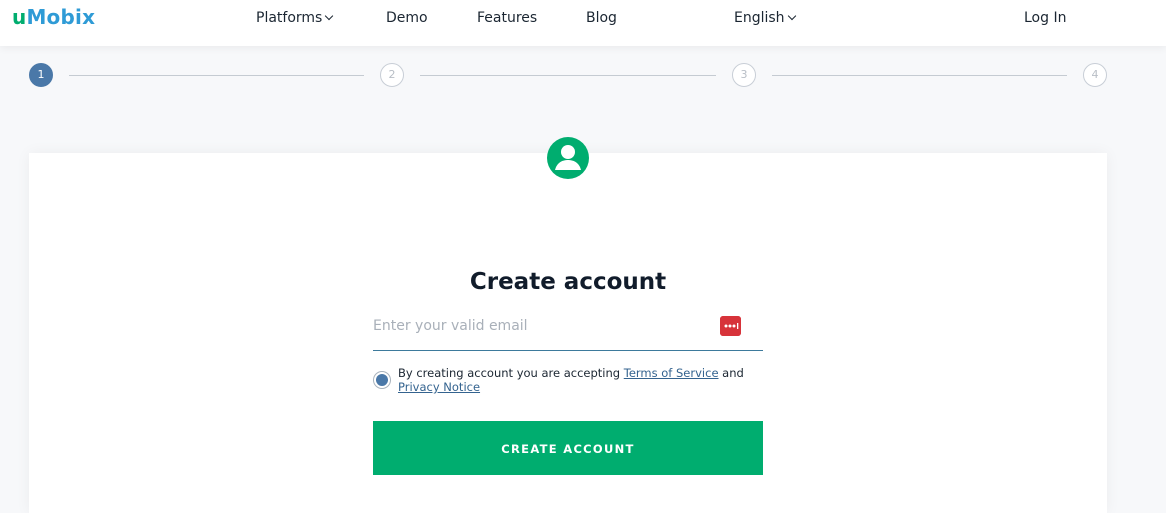  I want to click on nav-platforms: Platforms, so click(295, 18).